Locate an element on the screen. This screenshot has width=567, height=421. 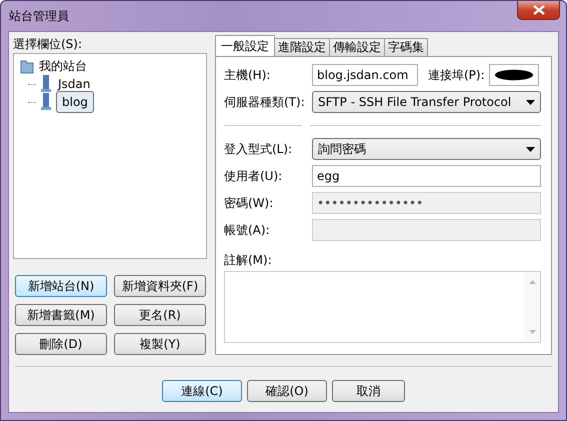
field-label: 主機(H): is located at coordinates (248, 75).